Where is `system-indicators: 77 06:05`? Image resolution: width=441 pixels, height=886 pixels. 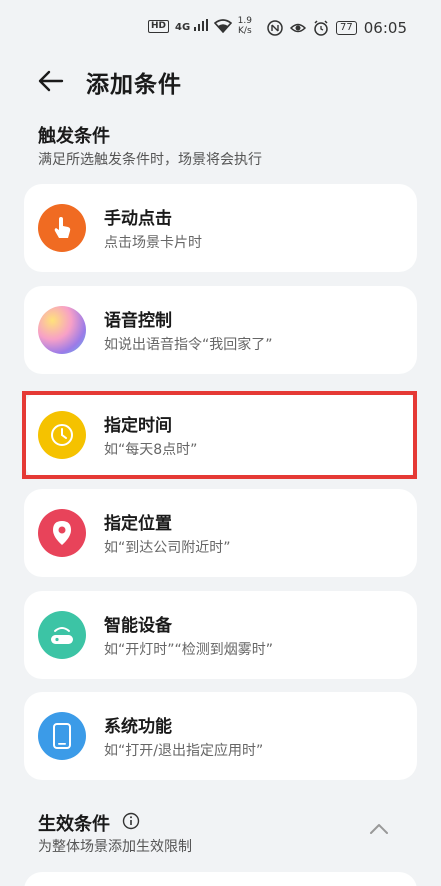
system-indicators: 77 06:05 is located at coordinates (337, 28).